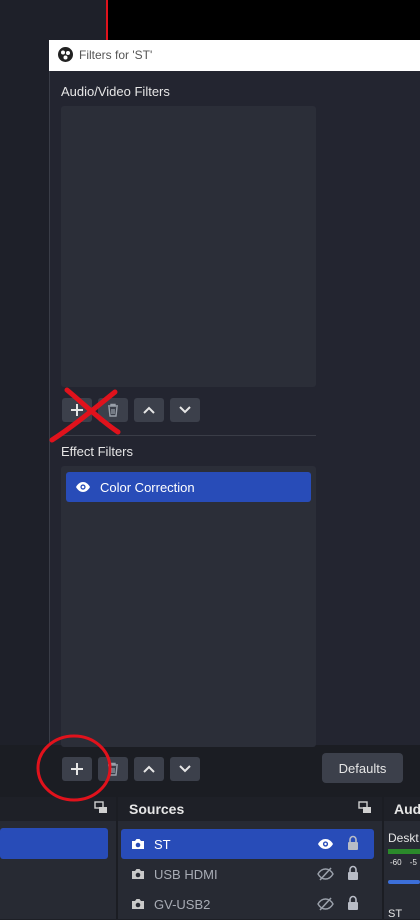 This screenshot has height=920, width=420. What do you see at coordinates (65, 54) in the screenshot?
I see `obs-logo-icon` at bounding box center [65, 54].